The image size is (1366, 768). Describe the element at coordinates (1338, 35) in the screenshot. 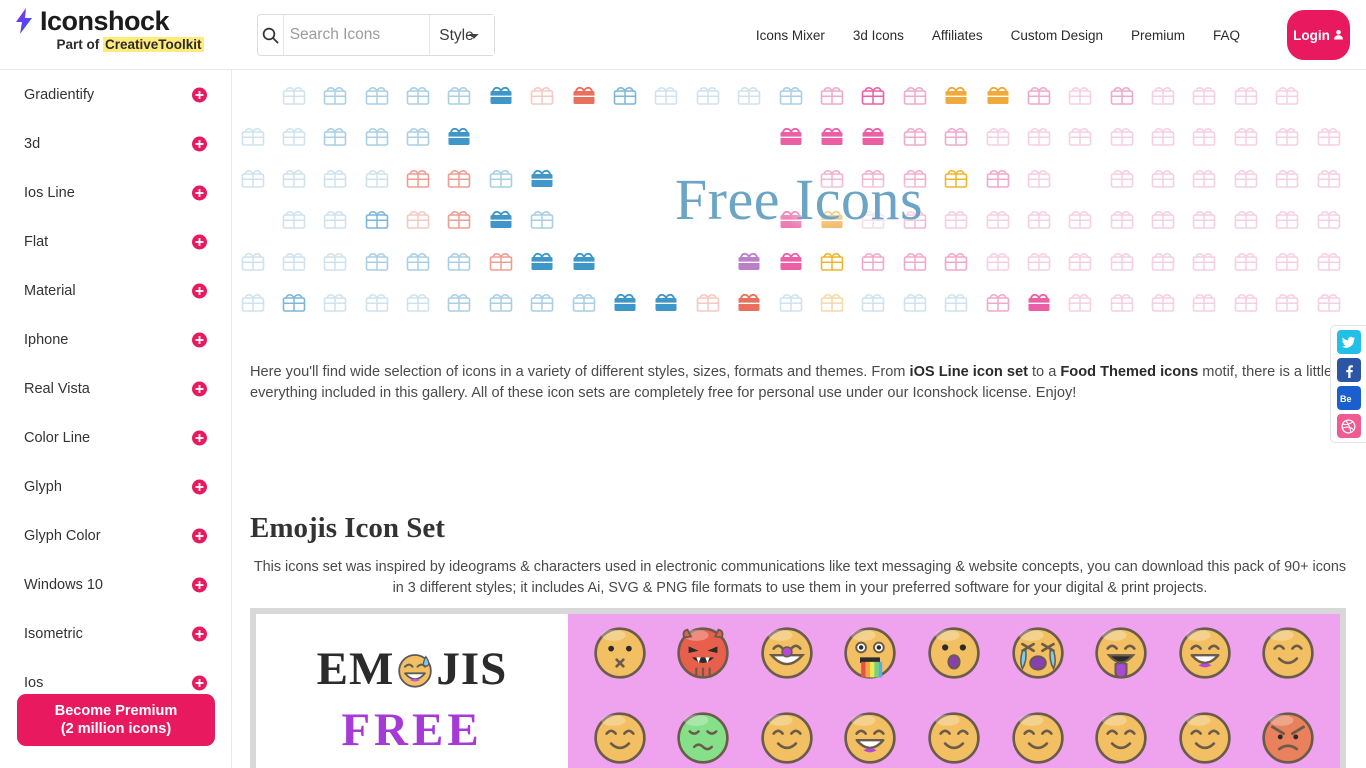

I see `user-icon` at that location.